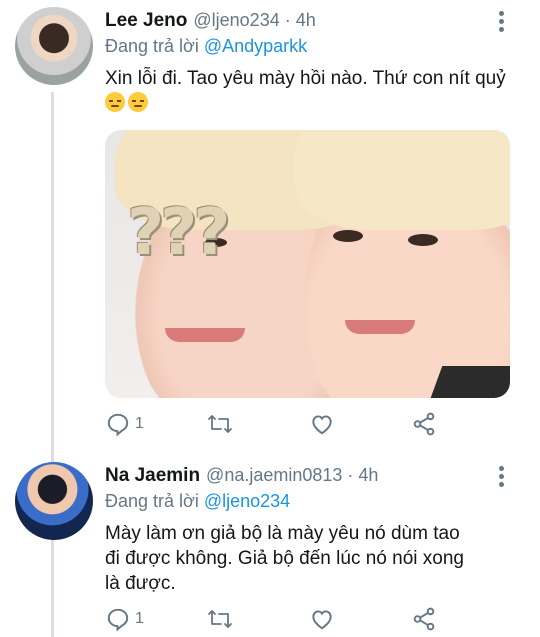 Image resolution: width=540 pixels, height=637 pixels. What do you see at coordinates (126, 102) in the screenshot?
I see `emoji-row` at bounding box center [126, 102].